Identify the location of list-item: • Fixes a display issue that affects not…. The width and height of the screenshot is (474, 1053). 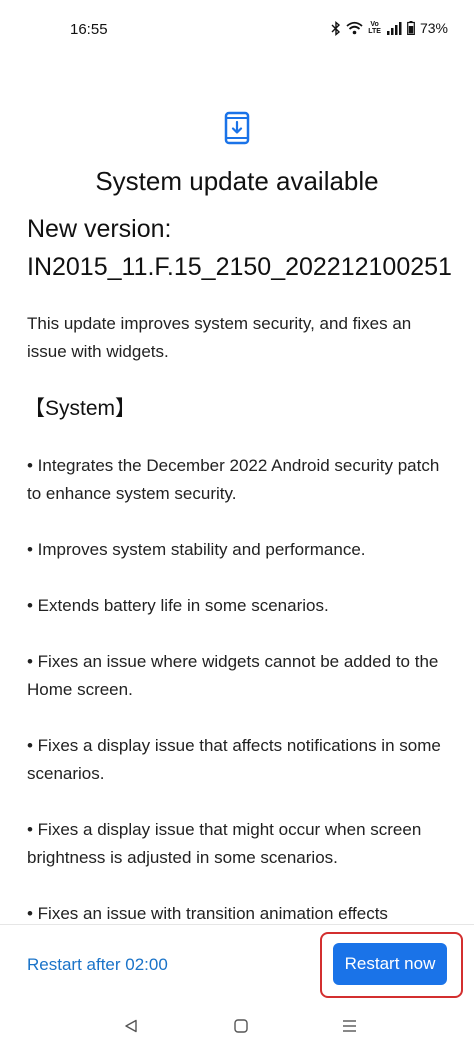
(234, 759).